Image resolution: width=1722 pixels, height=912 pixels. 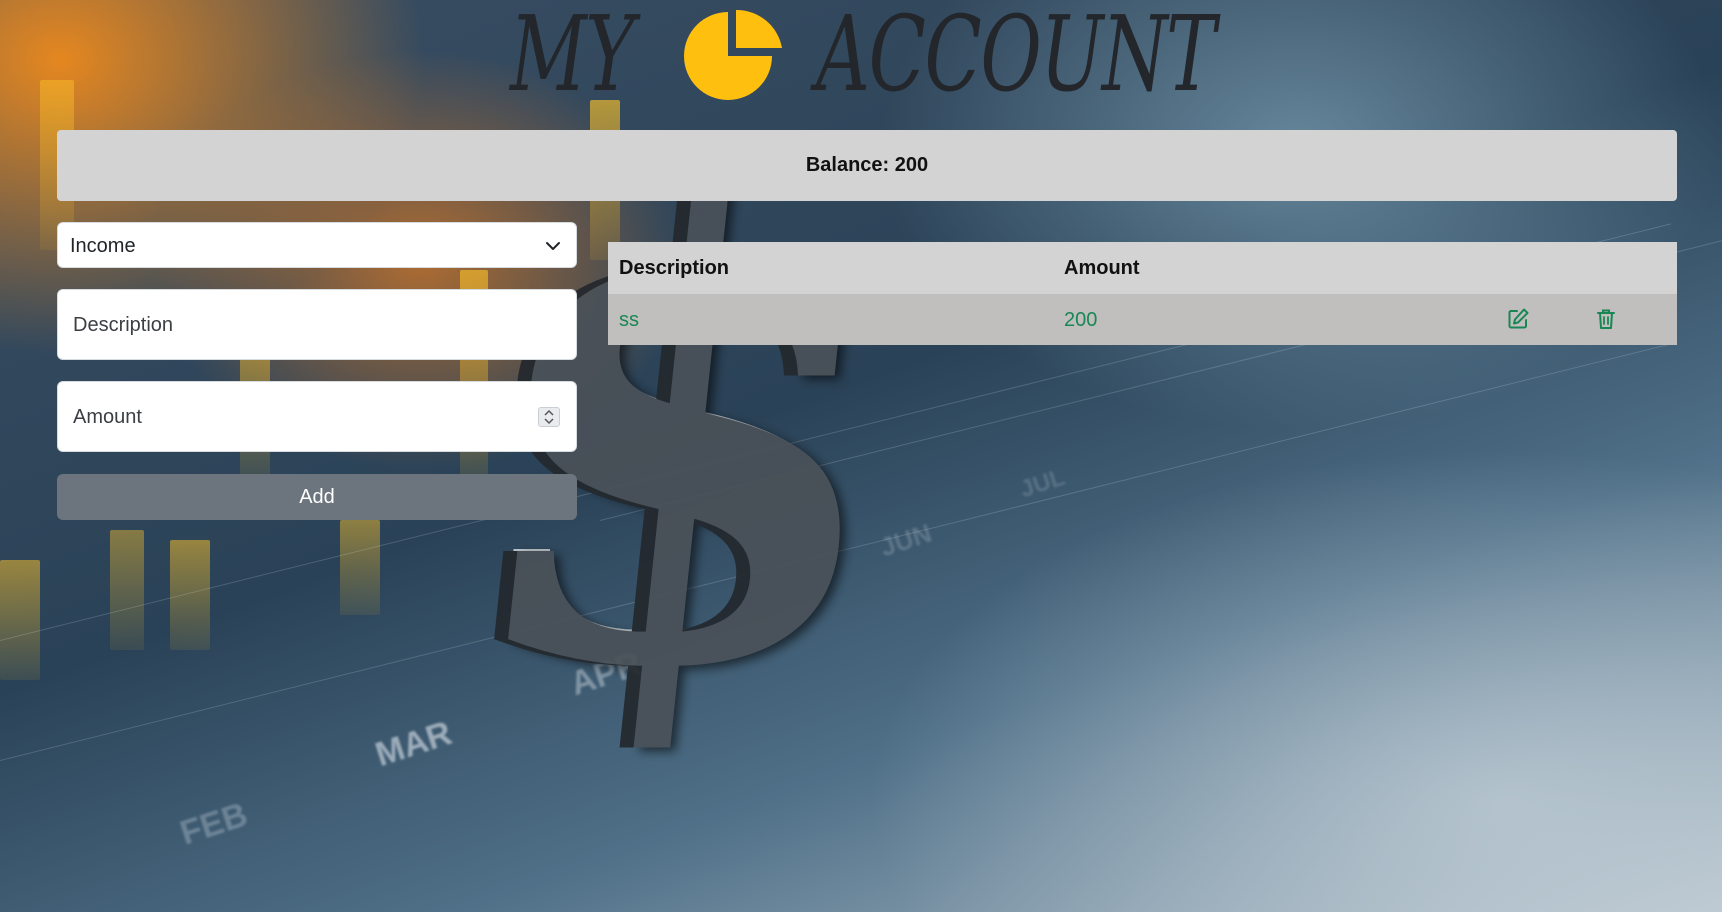 I want to click on transactions-table: Description Amount ss 200, so click(x=1142, y=293).